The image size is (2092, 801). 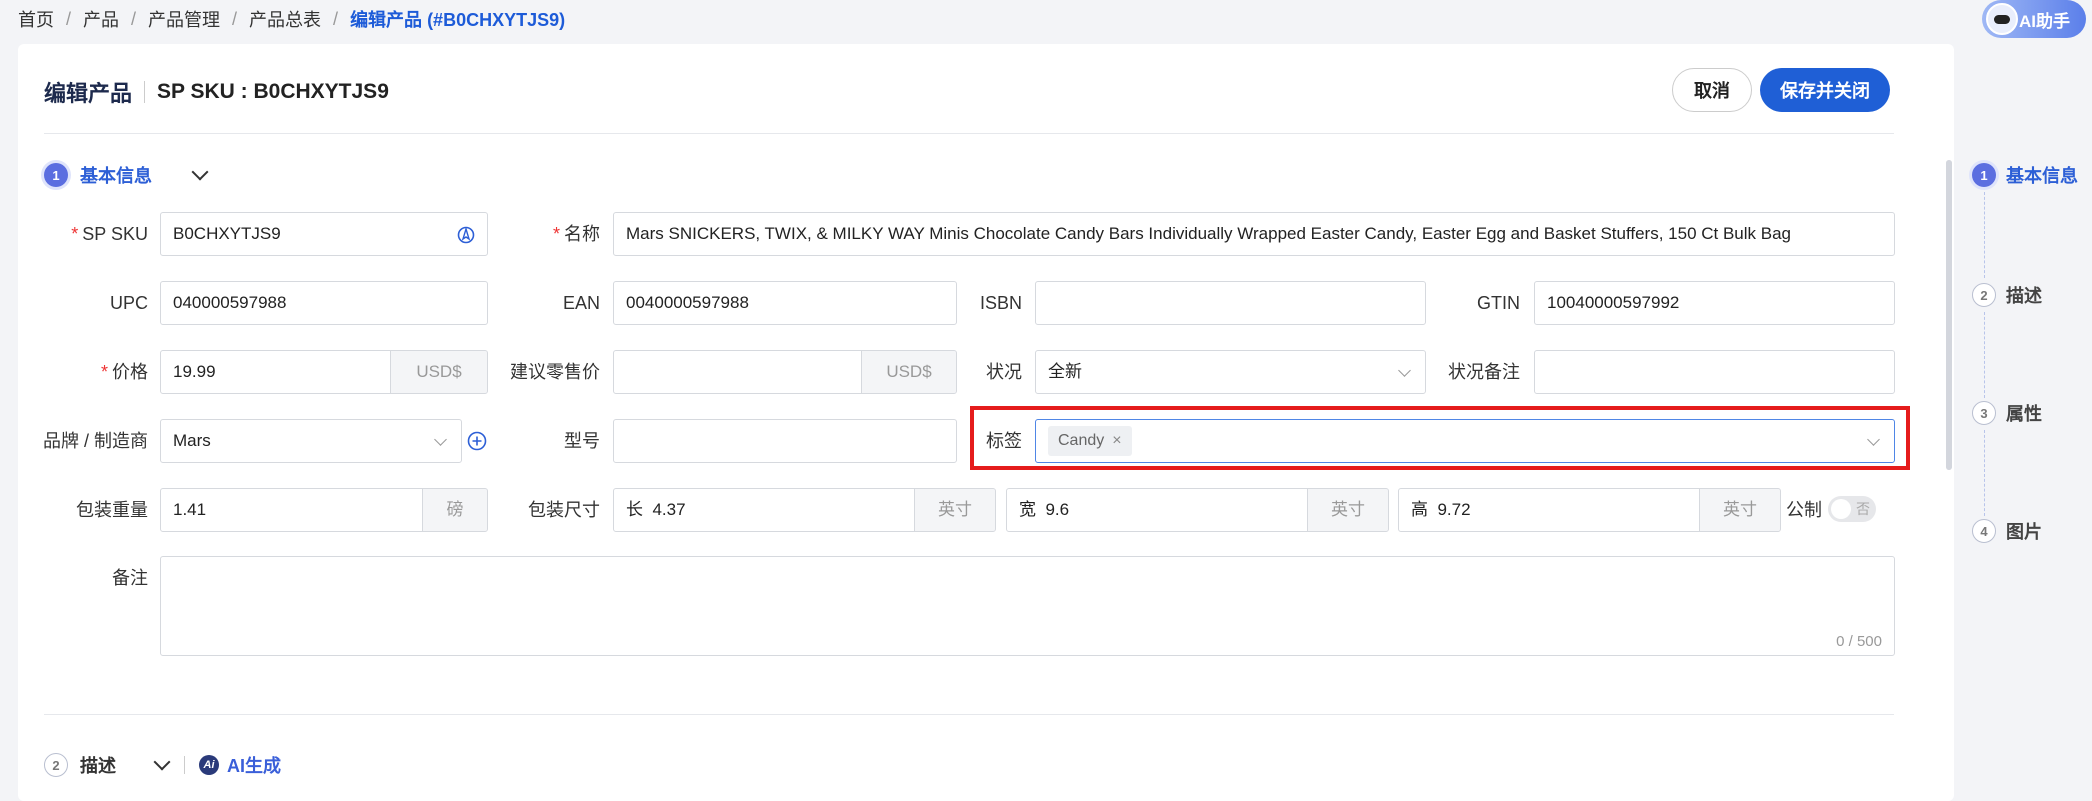 What do you see at coordinates (1484, 372) in the screenshot?
I see `condition-note-label: 状况备注` at bounding box center [1484, 372].